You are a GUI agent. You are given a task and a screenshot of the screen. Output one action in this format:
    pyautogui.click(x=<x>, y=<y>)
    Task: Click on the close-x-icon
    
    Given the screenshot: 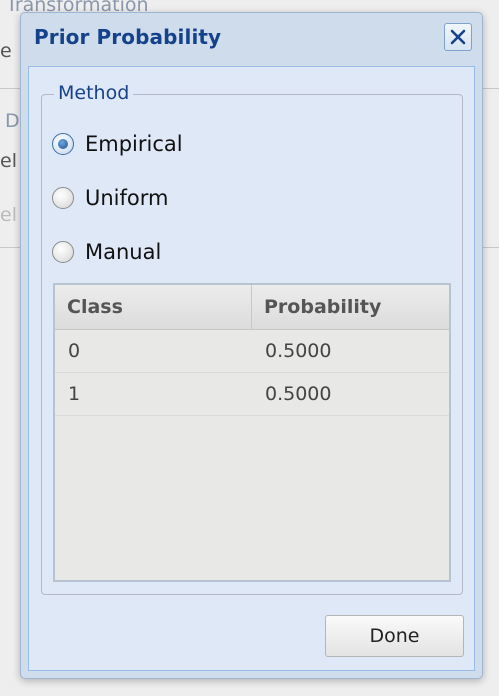 What is the action you would take?
    pyautogui.click(x=458, y=37)
    